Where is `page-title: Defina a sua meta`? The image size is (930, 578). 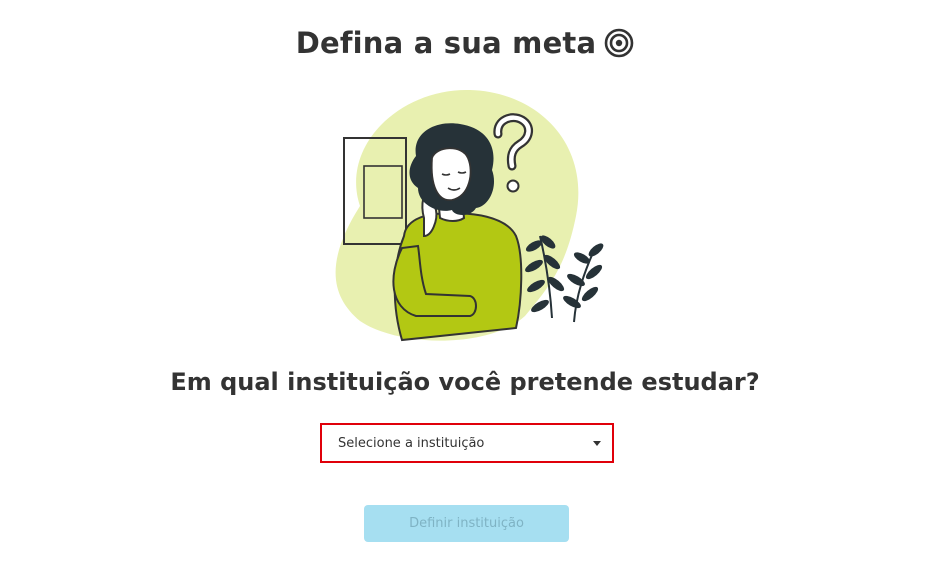
page-title: Defina a sua meta is located at coordinates (446, 43).